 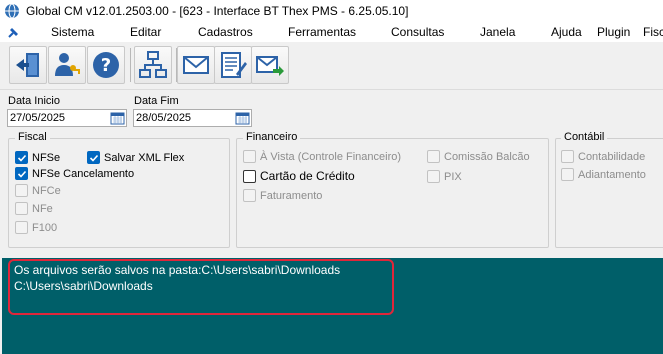 I want to click on user-permissions-button, so click(x=67, y=65).